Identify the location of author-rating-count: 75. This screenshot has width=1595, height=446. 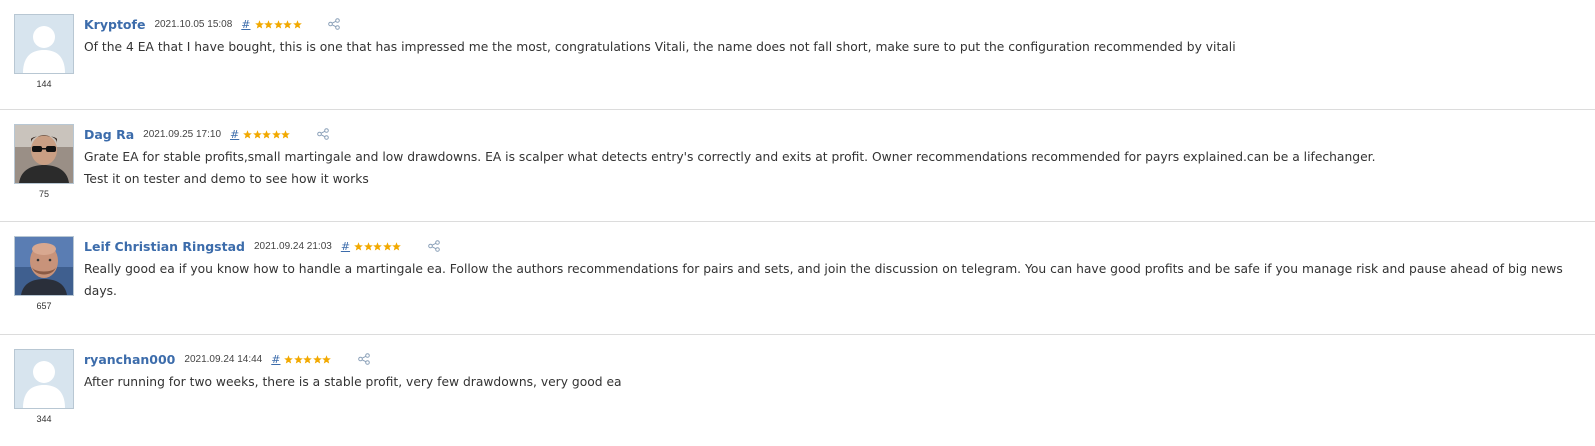
(43, 194).